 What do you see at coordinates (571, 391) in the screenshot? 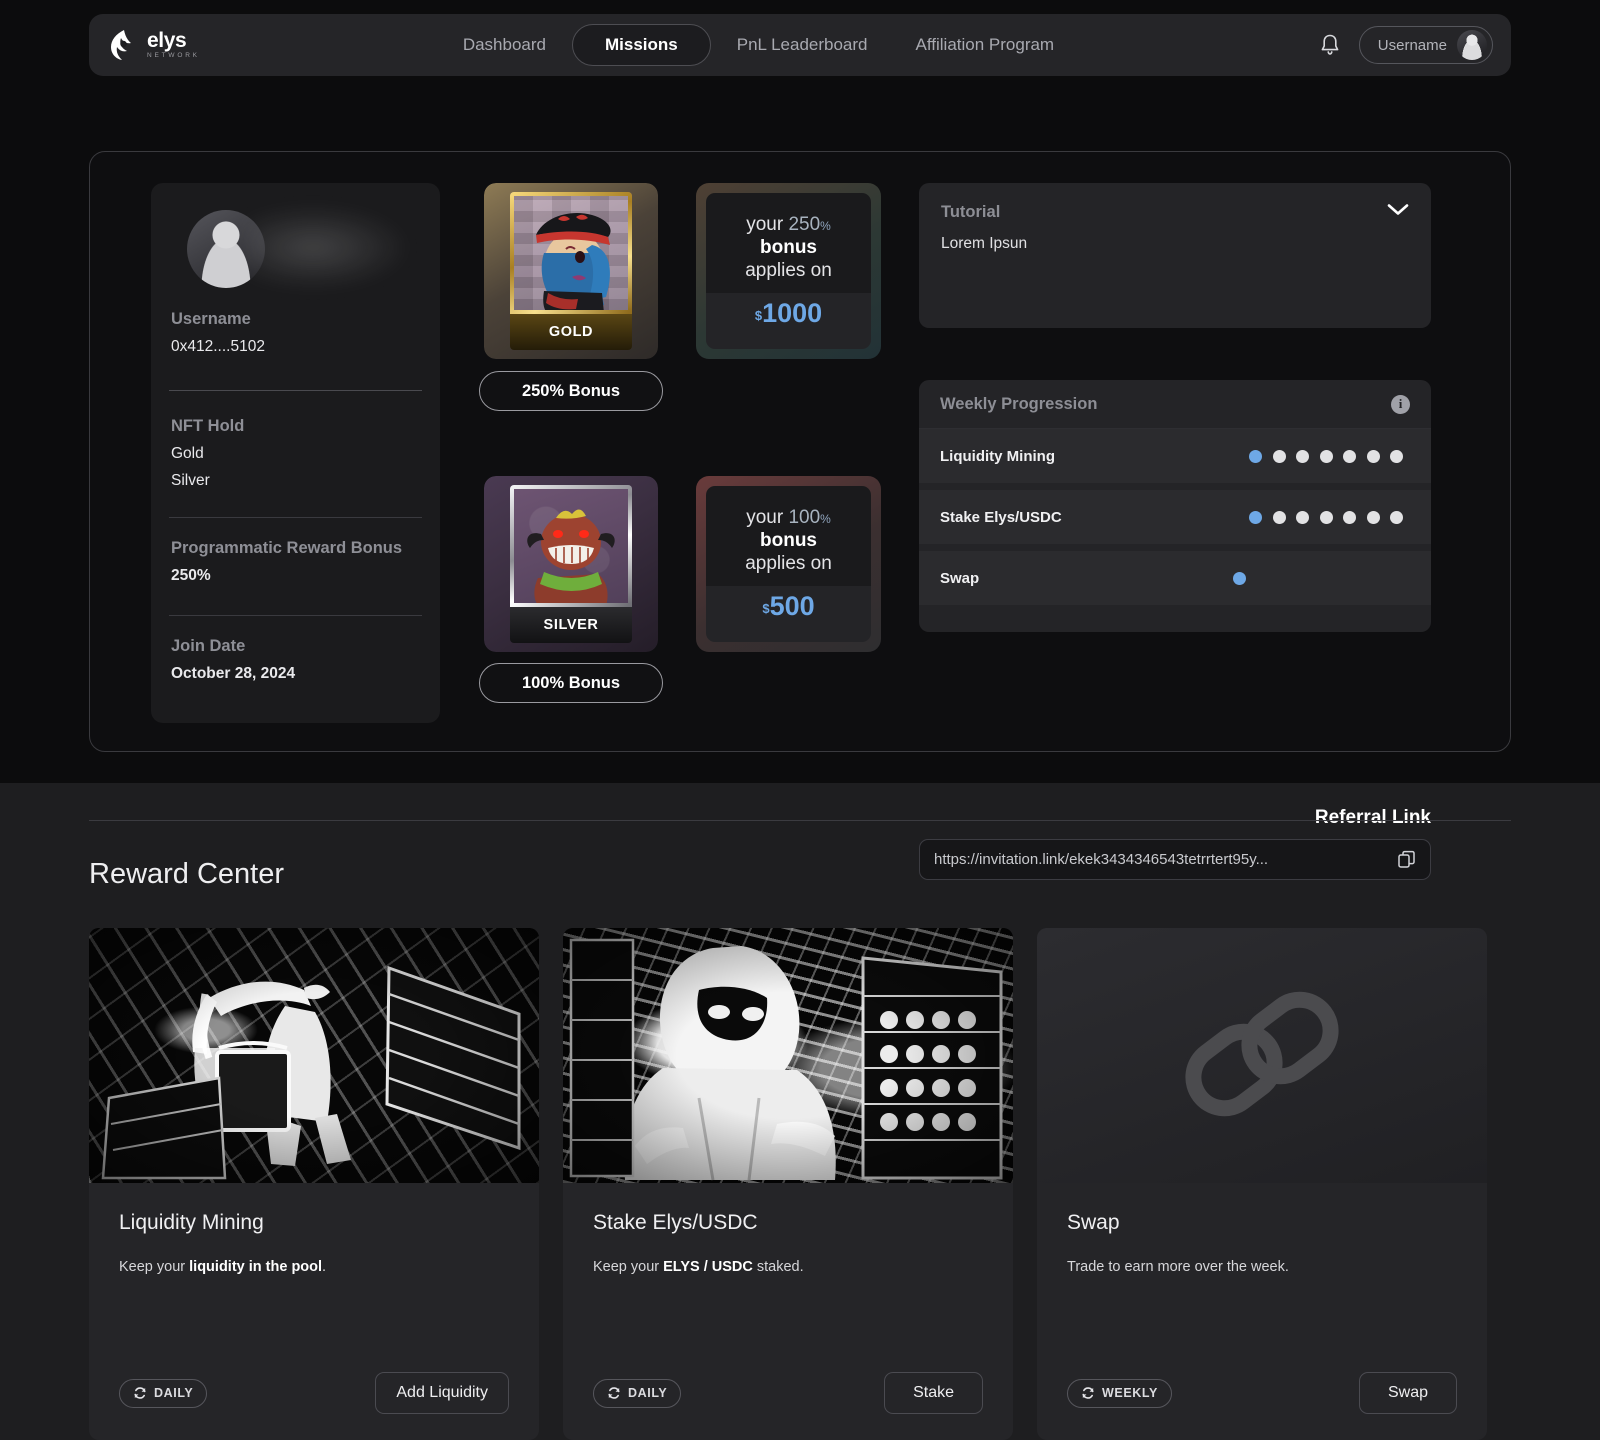
I see `gold-bonus-button: 250% Bonus` at bounding box center [571, 391].